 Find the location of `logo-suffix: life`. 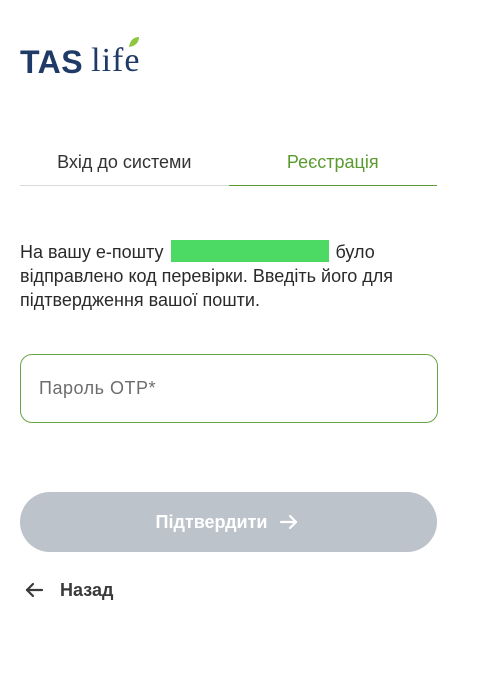

logo-suffix: life is located at coordinates (115, 57).